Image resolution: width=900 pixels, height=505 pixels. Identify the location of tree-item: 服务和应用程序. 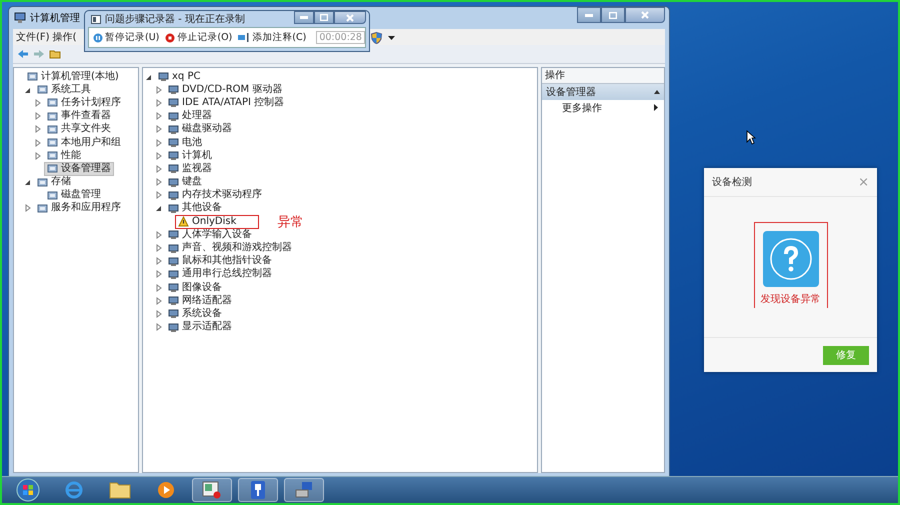
(79, 208).